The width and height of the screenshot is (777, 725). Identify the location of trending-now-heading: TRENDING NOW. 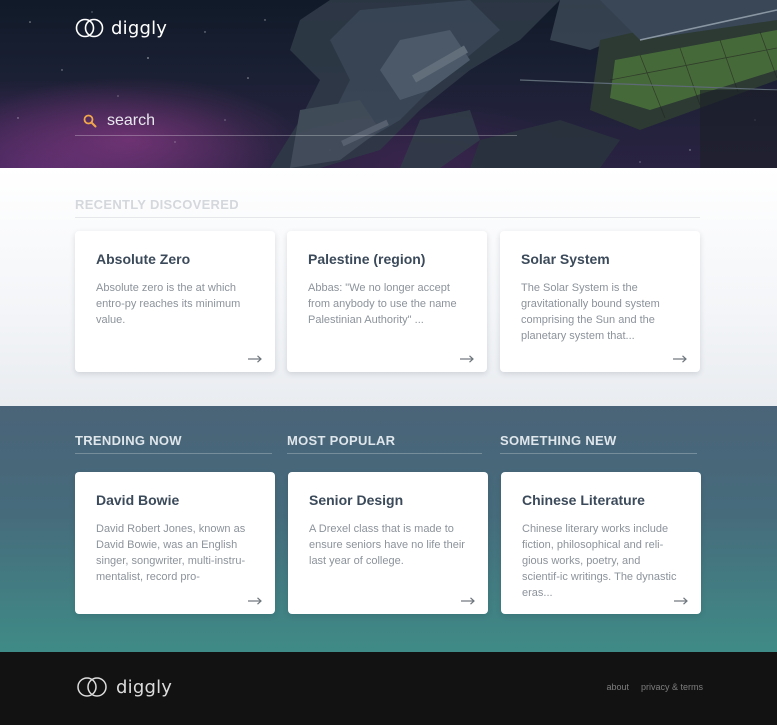
(173, 443).